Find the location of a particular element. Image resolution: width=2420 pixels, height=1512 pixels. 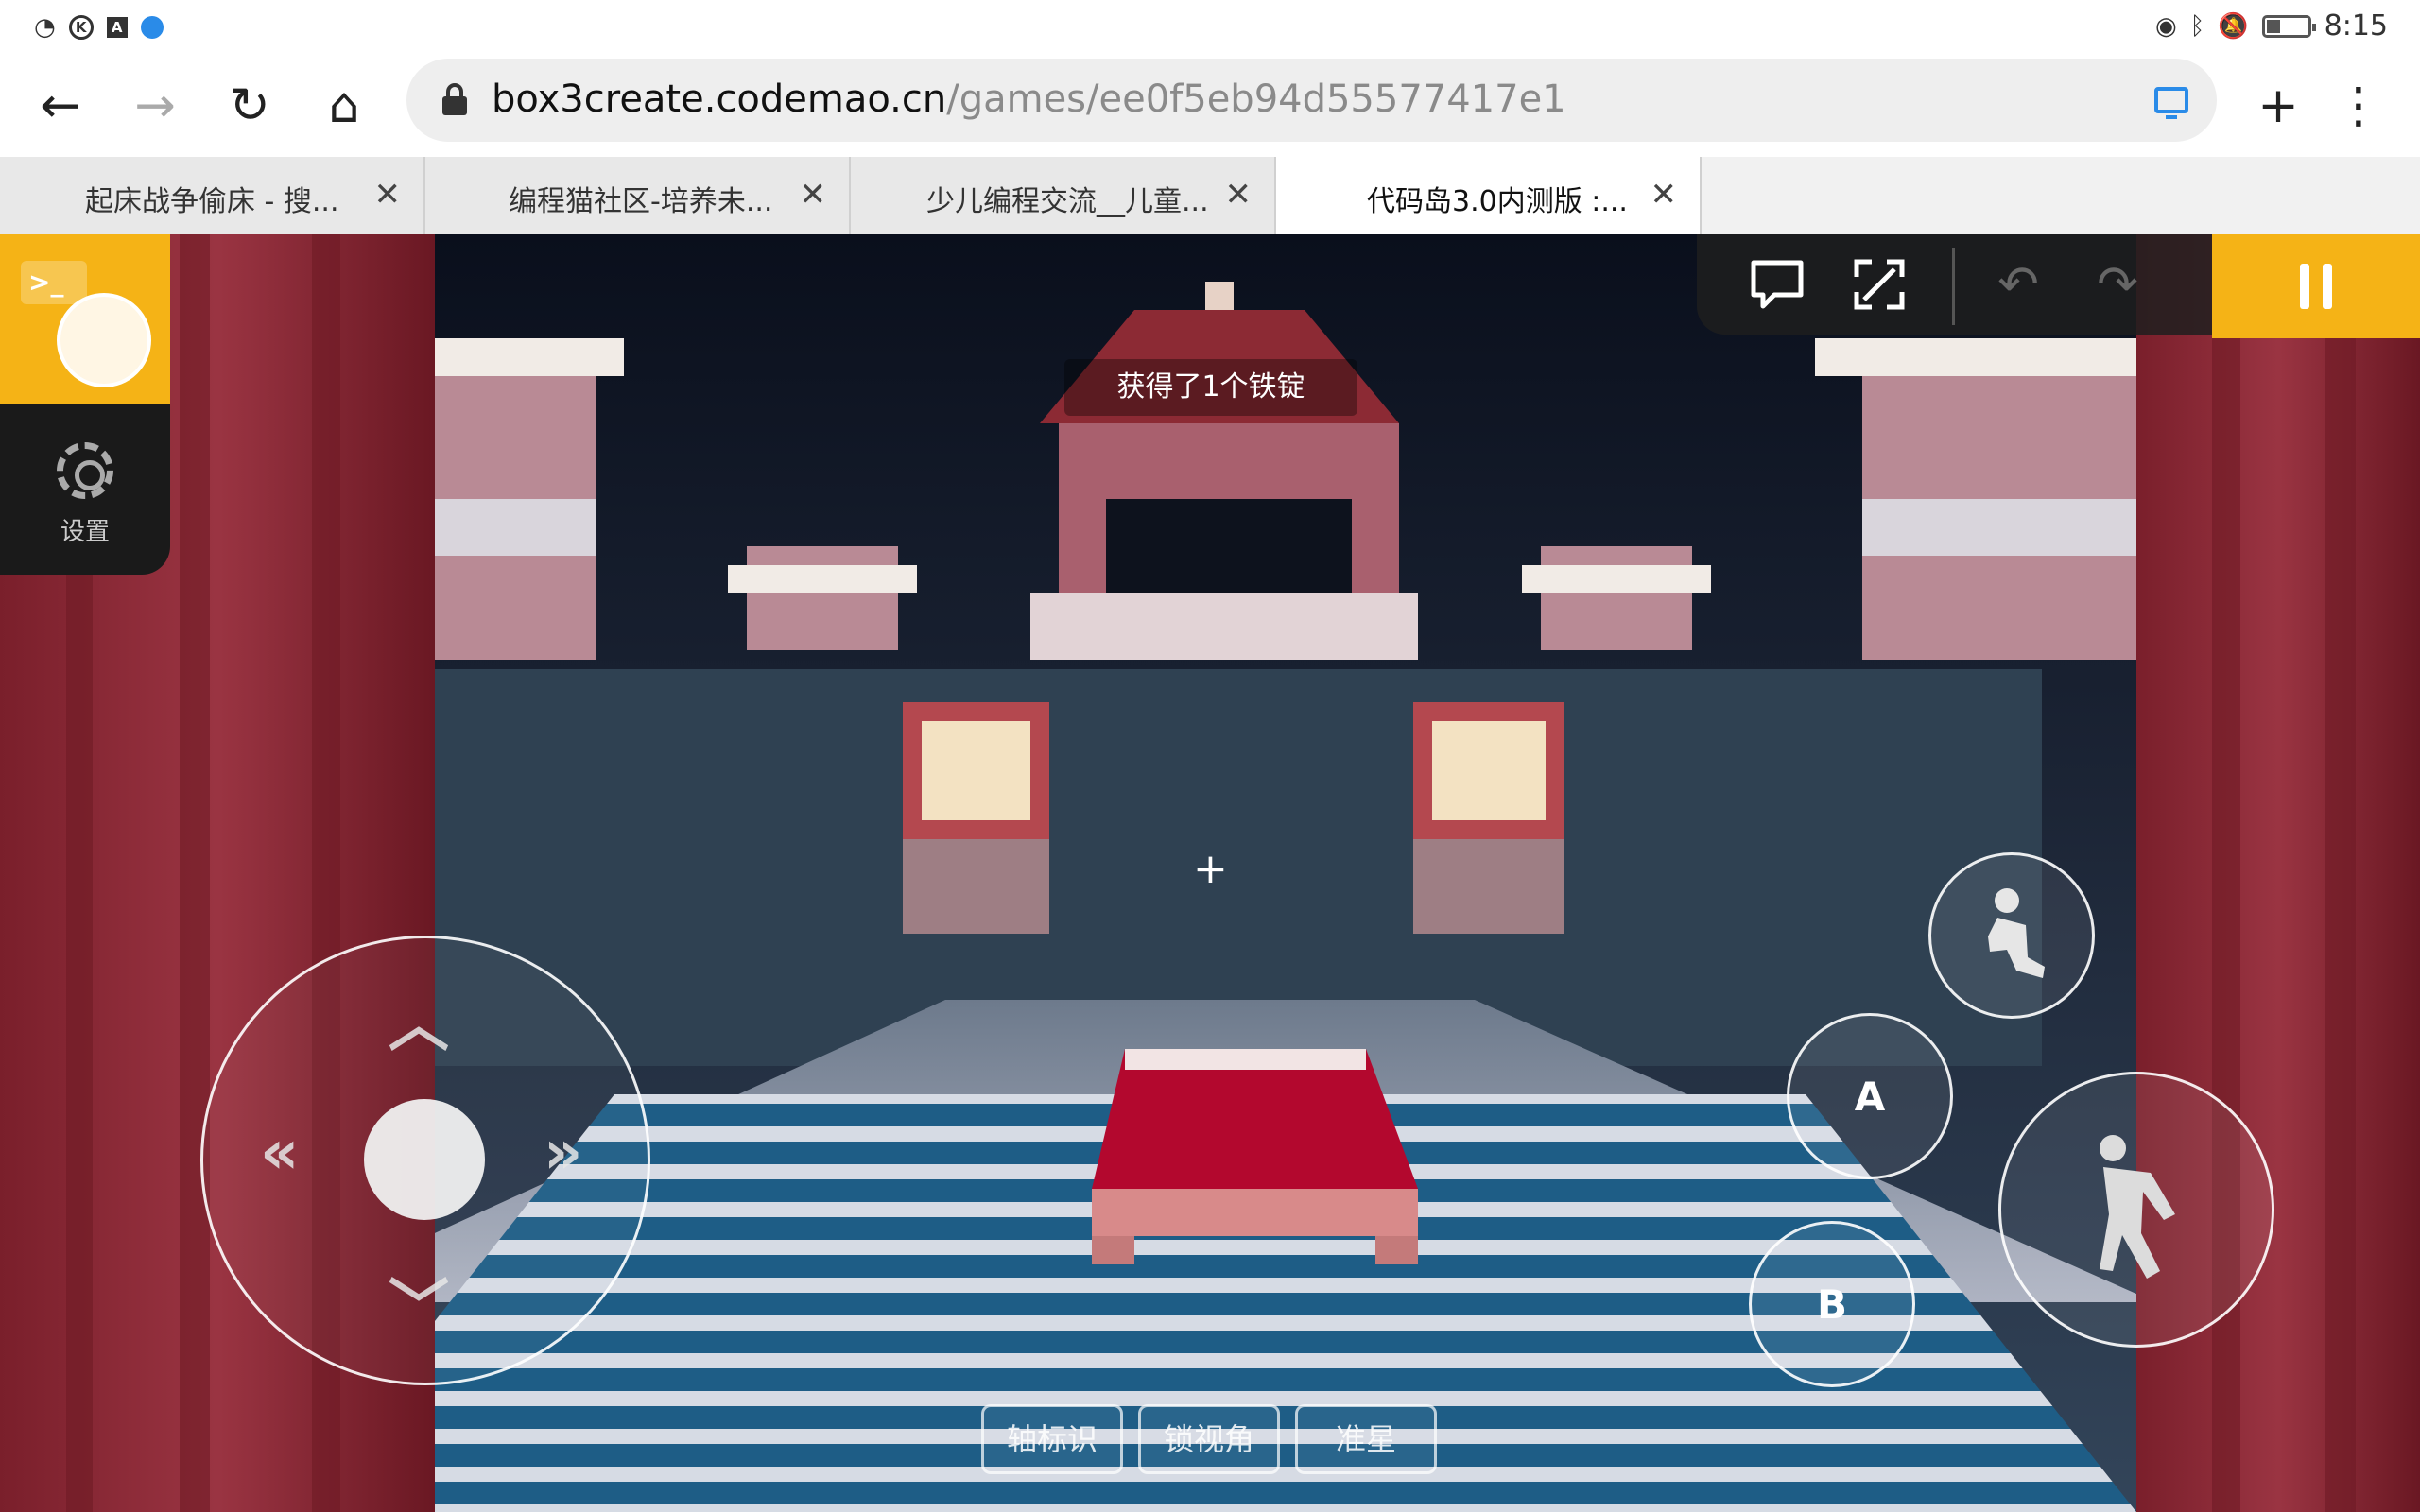

fullscreen-icon is located at coordinates (1879, 284).